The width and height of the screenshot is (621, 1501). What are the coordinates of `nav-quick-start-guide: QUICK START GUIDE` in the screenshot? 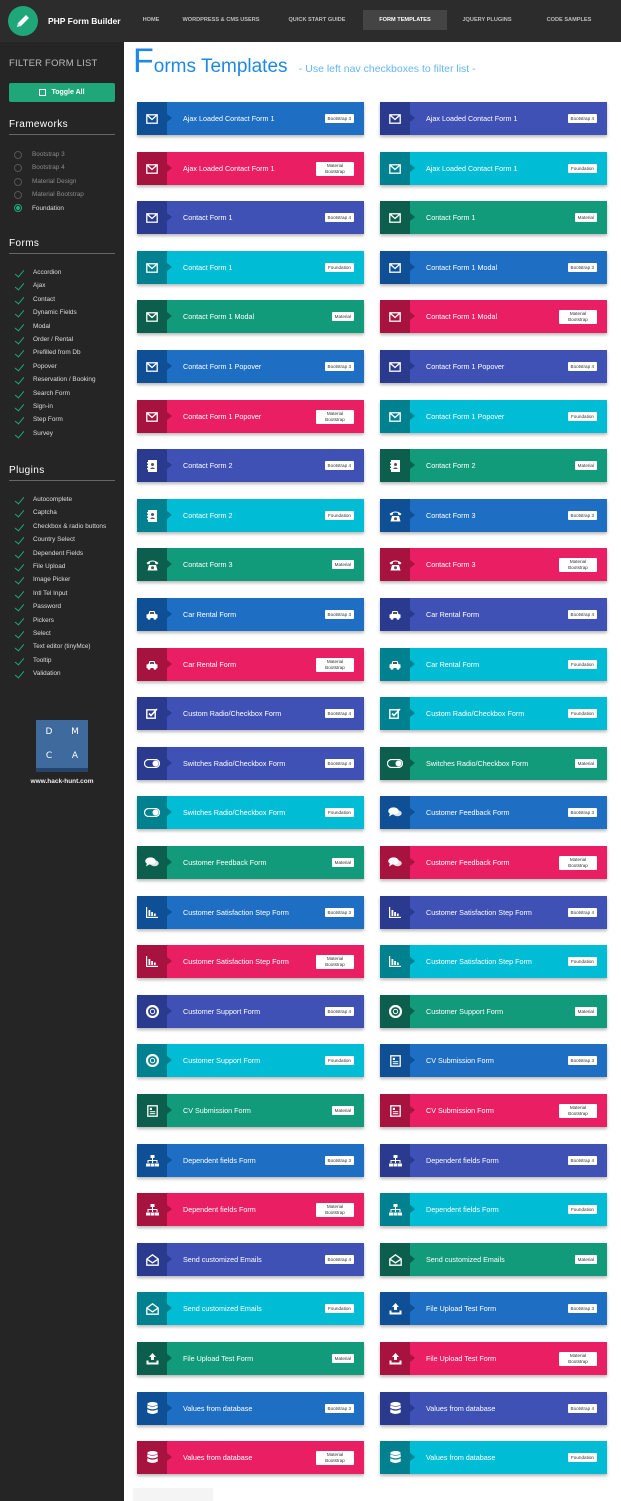 It's located at (317, 20).